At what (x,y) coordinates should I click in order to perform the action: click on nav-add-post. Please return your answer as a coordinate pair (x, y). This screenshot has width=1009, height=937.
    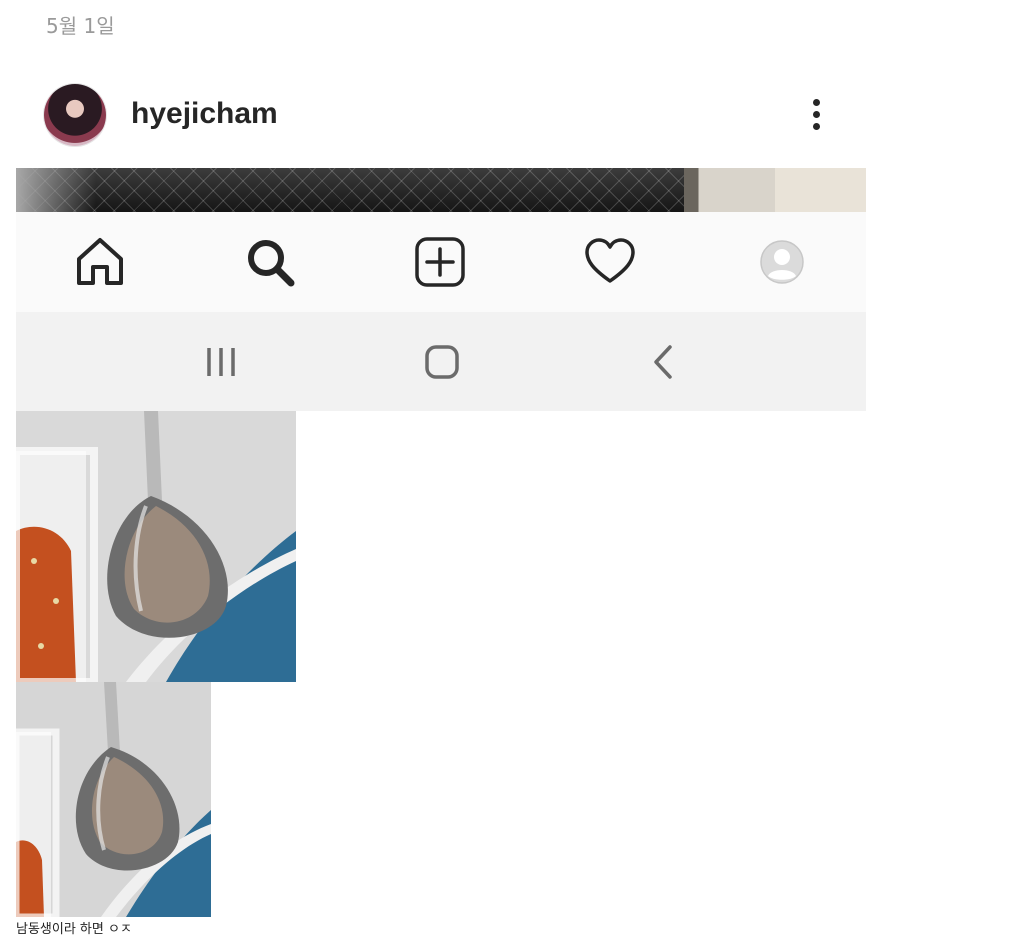
    Looking at the image, I should click on (440, 262).